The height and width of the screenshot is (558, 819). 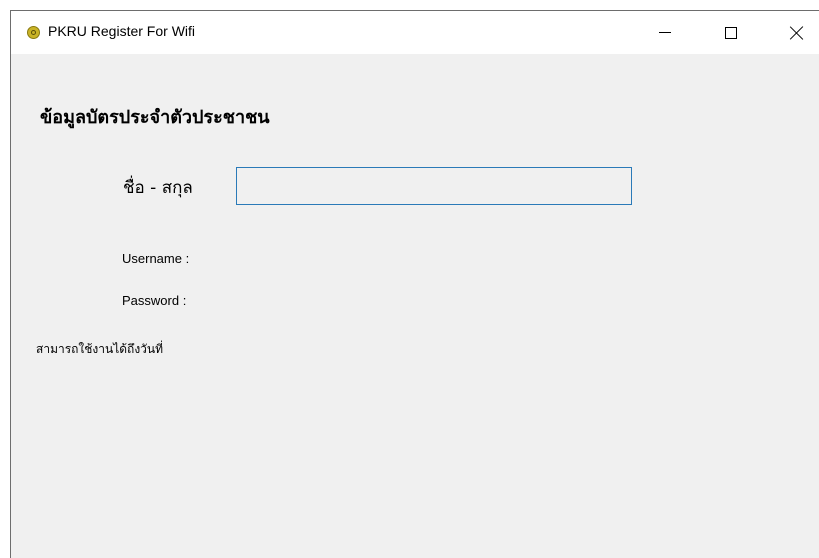 I want to click on minimize-icon, so click(x=665, y=32).